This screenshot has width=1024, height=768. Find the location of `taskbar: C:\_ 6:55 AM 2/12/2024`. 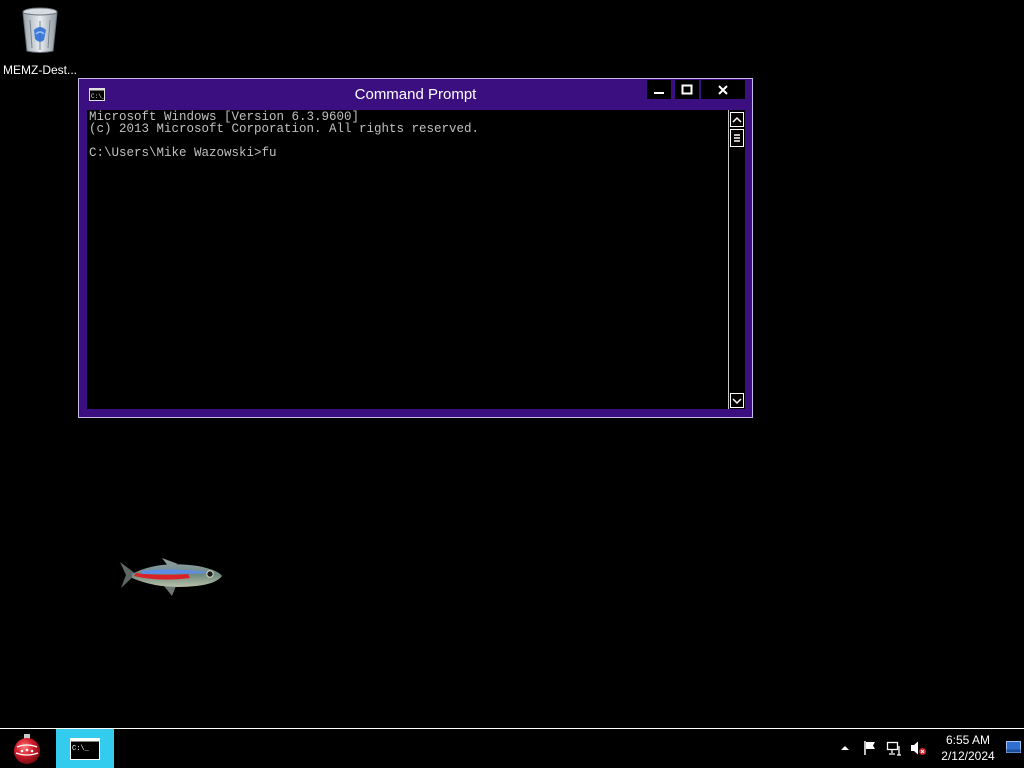

taskbar: C:\_ 6:55 AM 2/12/2024 is located at coordinates (512, 748).